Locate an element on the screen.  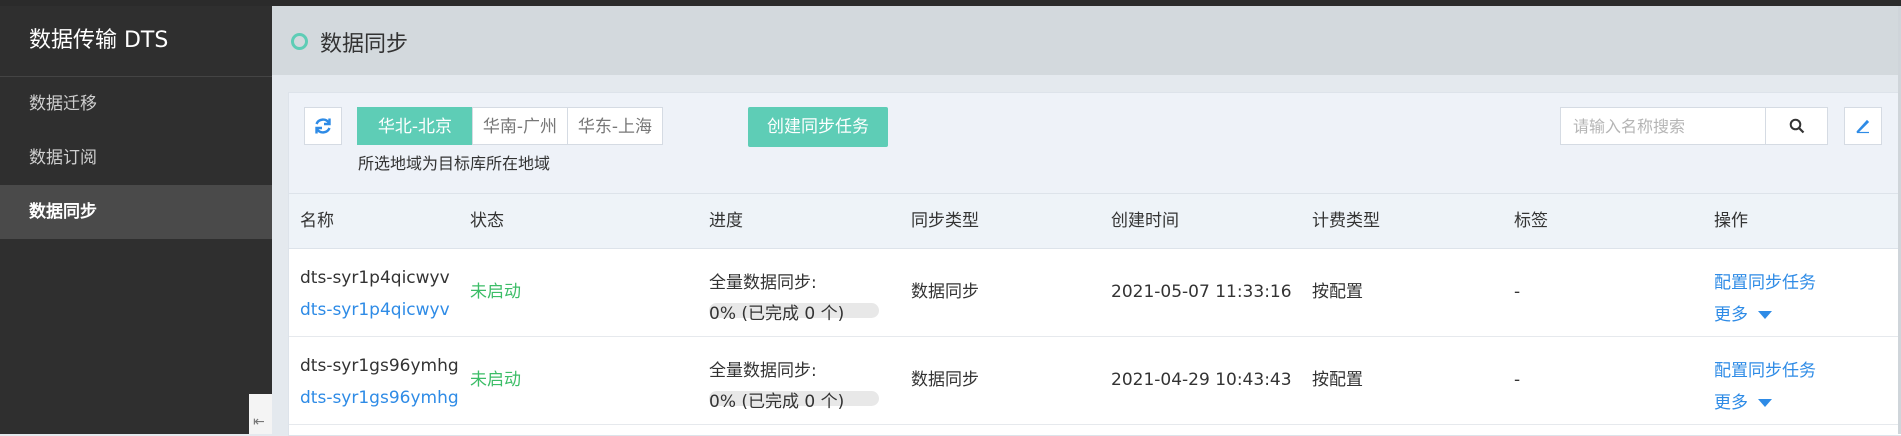
task-id-link: dts-syr1gs96ymhg is located at coordinates (379, 398).